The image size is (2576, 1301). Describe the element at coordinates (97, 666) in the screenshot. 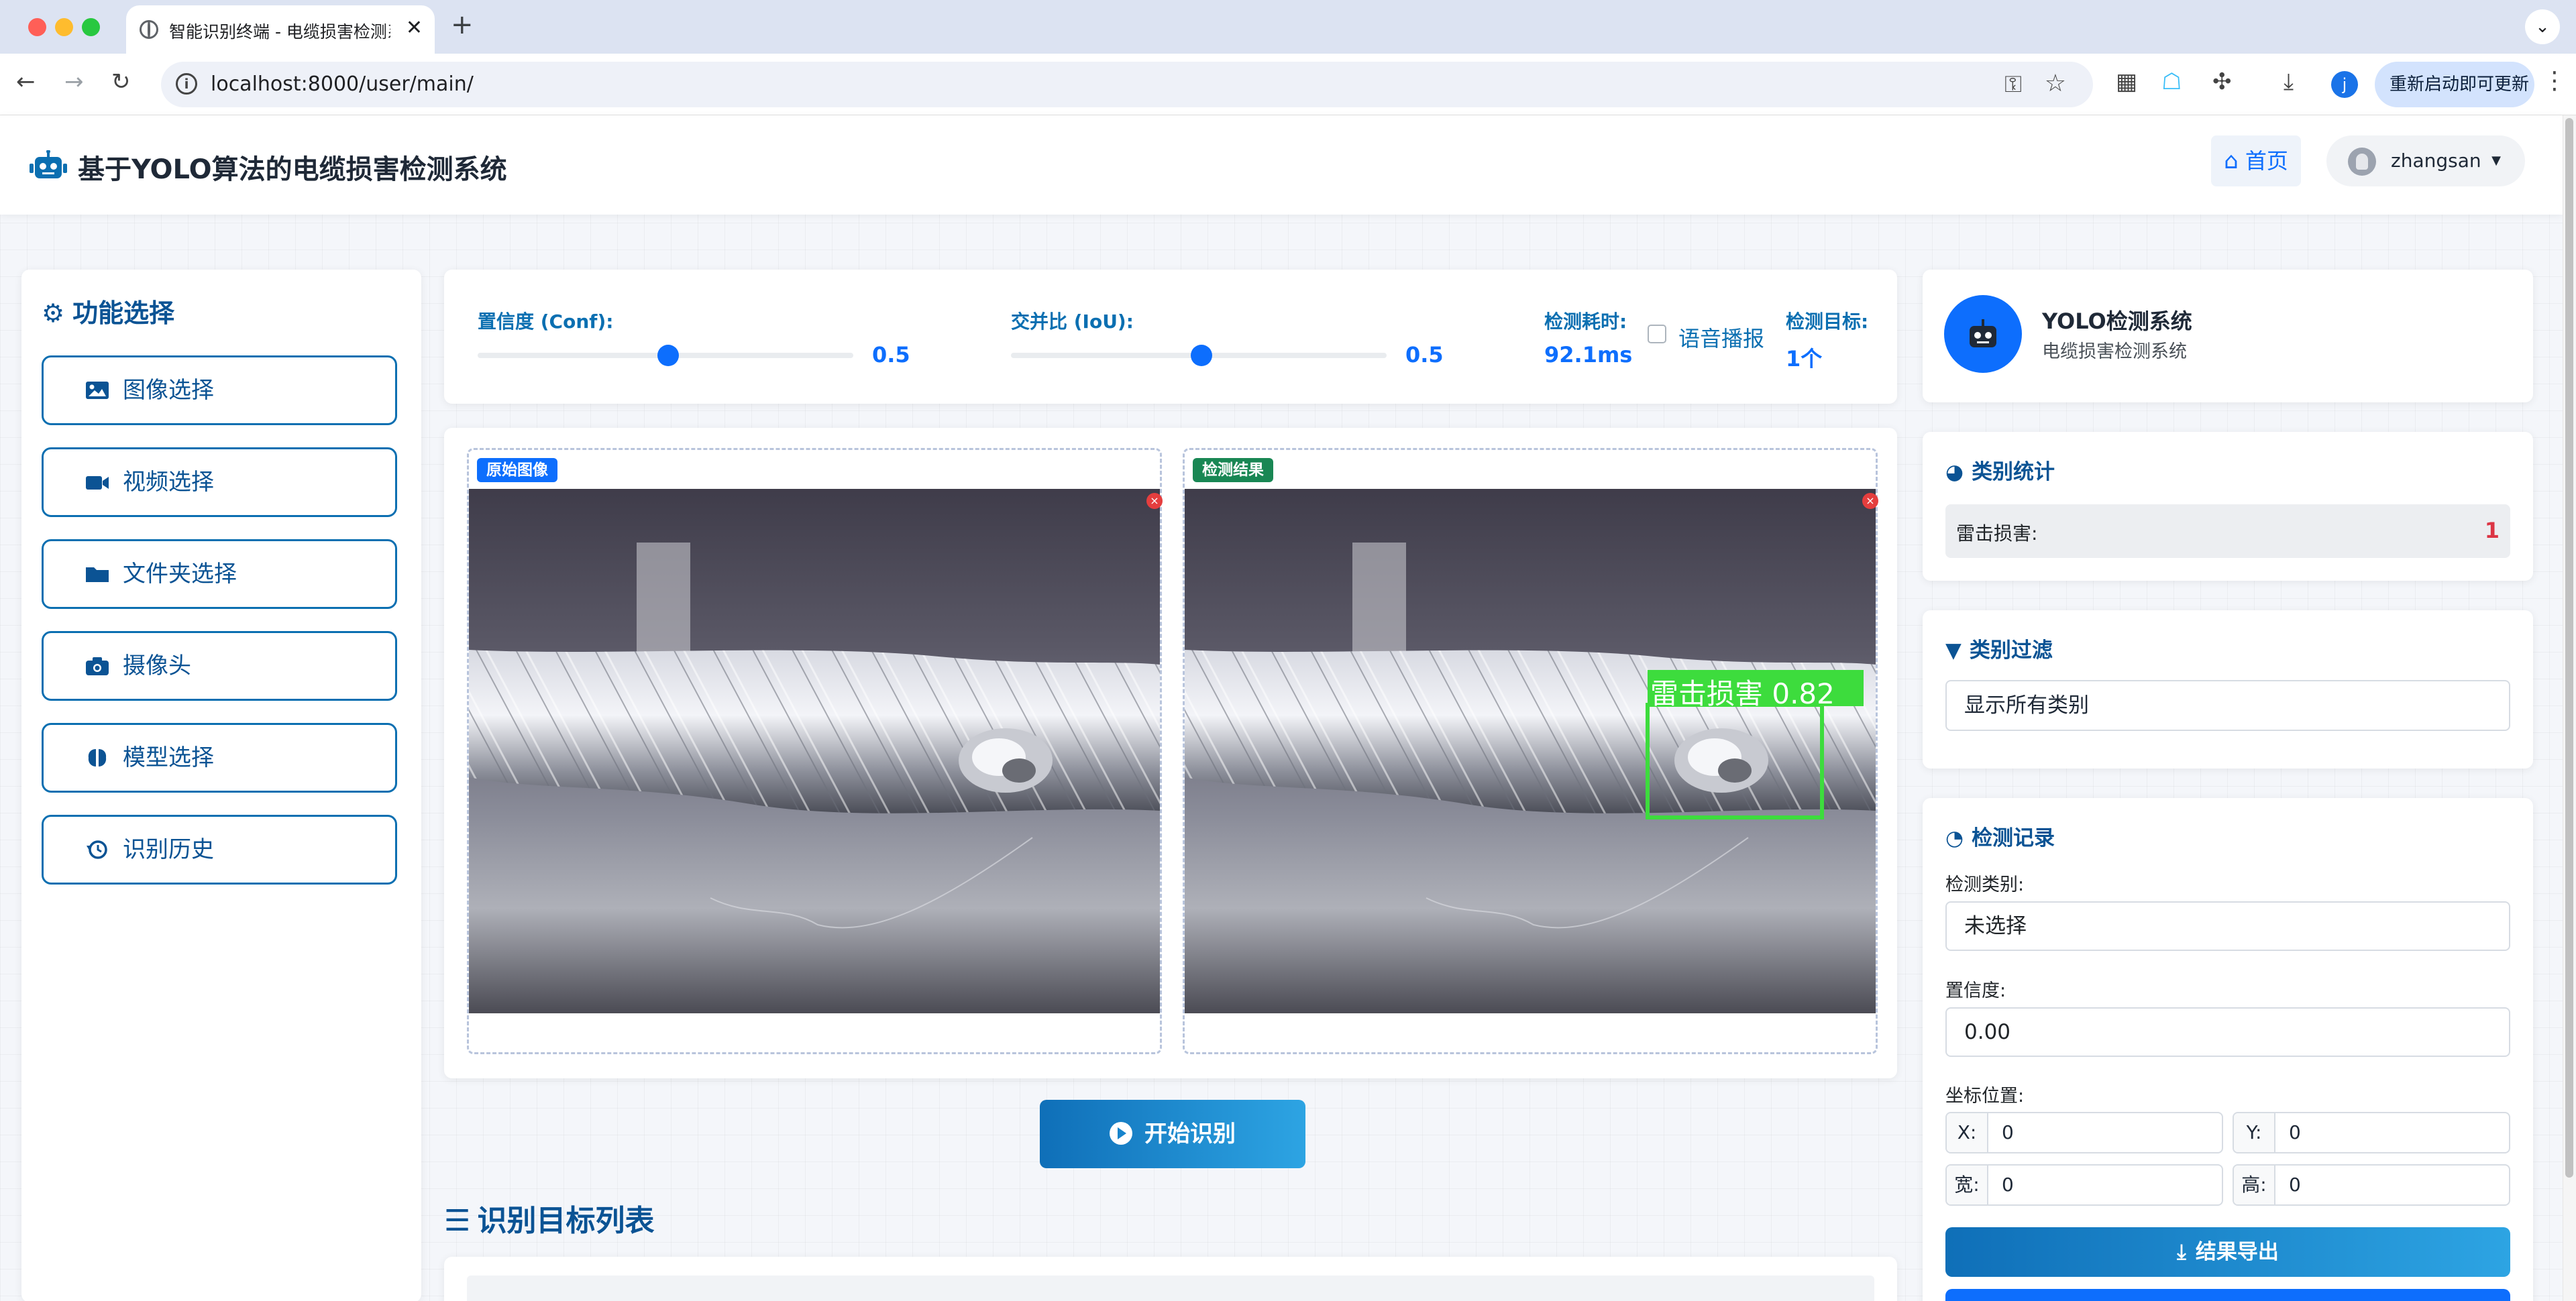

I see `camera-icon` at that location.